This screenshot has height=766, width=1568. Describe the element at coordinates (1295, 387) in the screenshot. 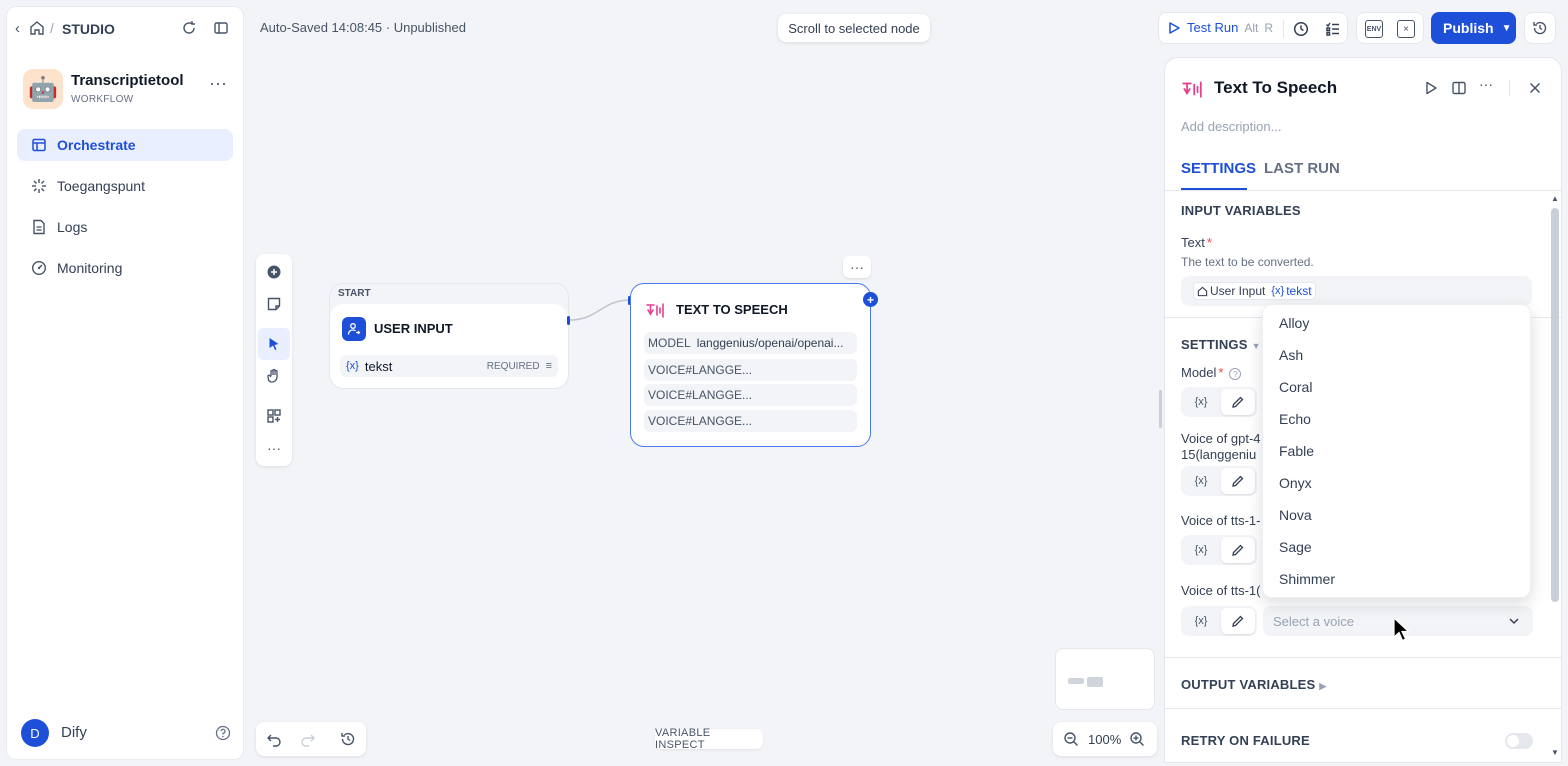

I see `voice-option: Coral` at that location.